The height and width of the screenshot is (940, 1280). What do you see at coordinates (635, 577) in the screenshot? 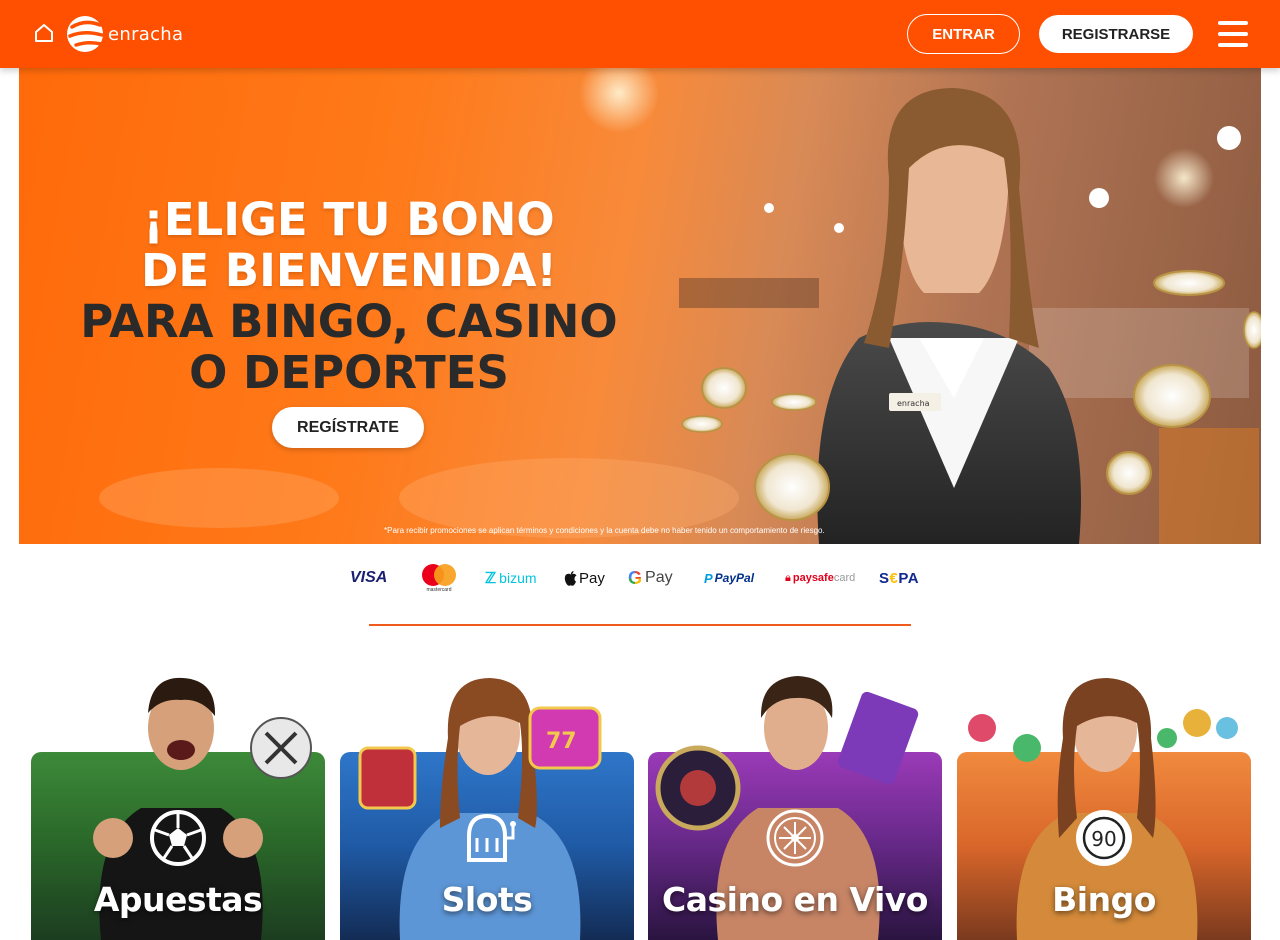
I see `google-g-icon: G` at bounding box center [635, 577].